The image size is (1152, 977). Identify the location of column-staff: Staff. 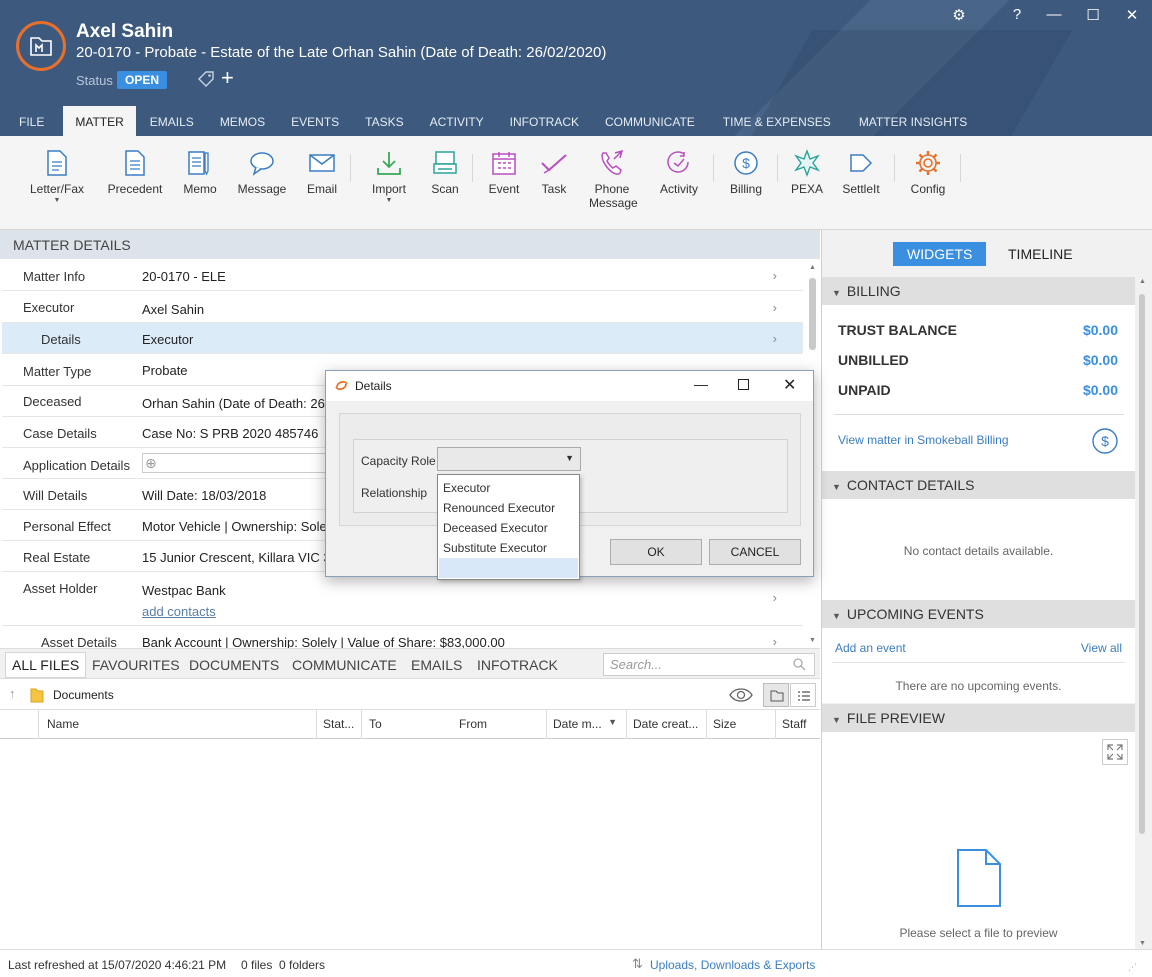
(797, 724).